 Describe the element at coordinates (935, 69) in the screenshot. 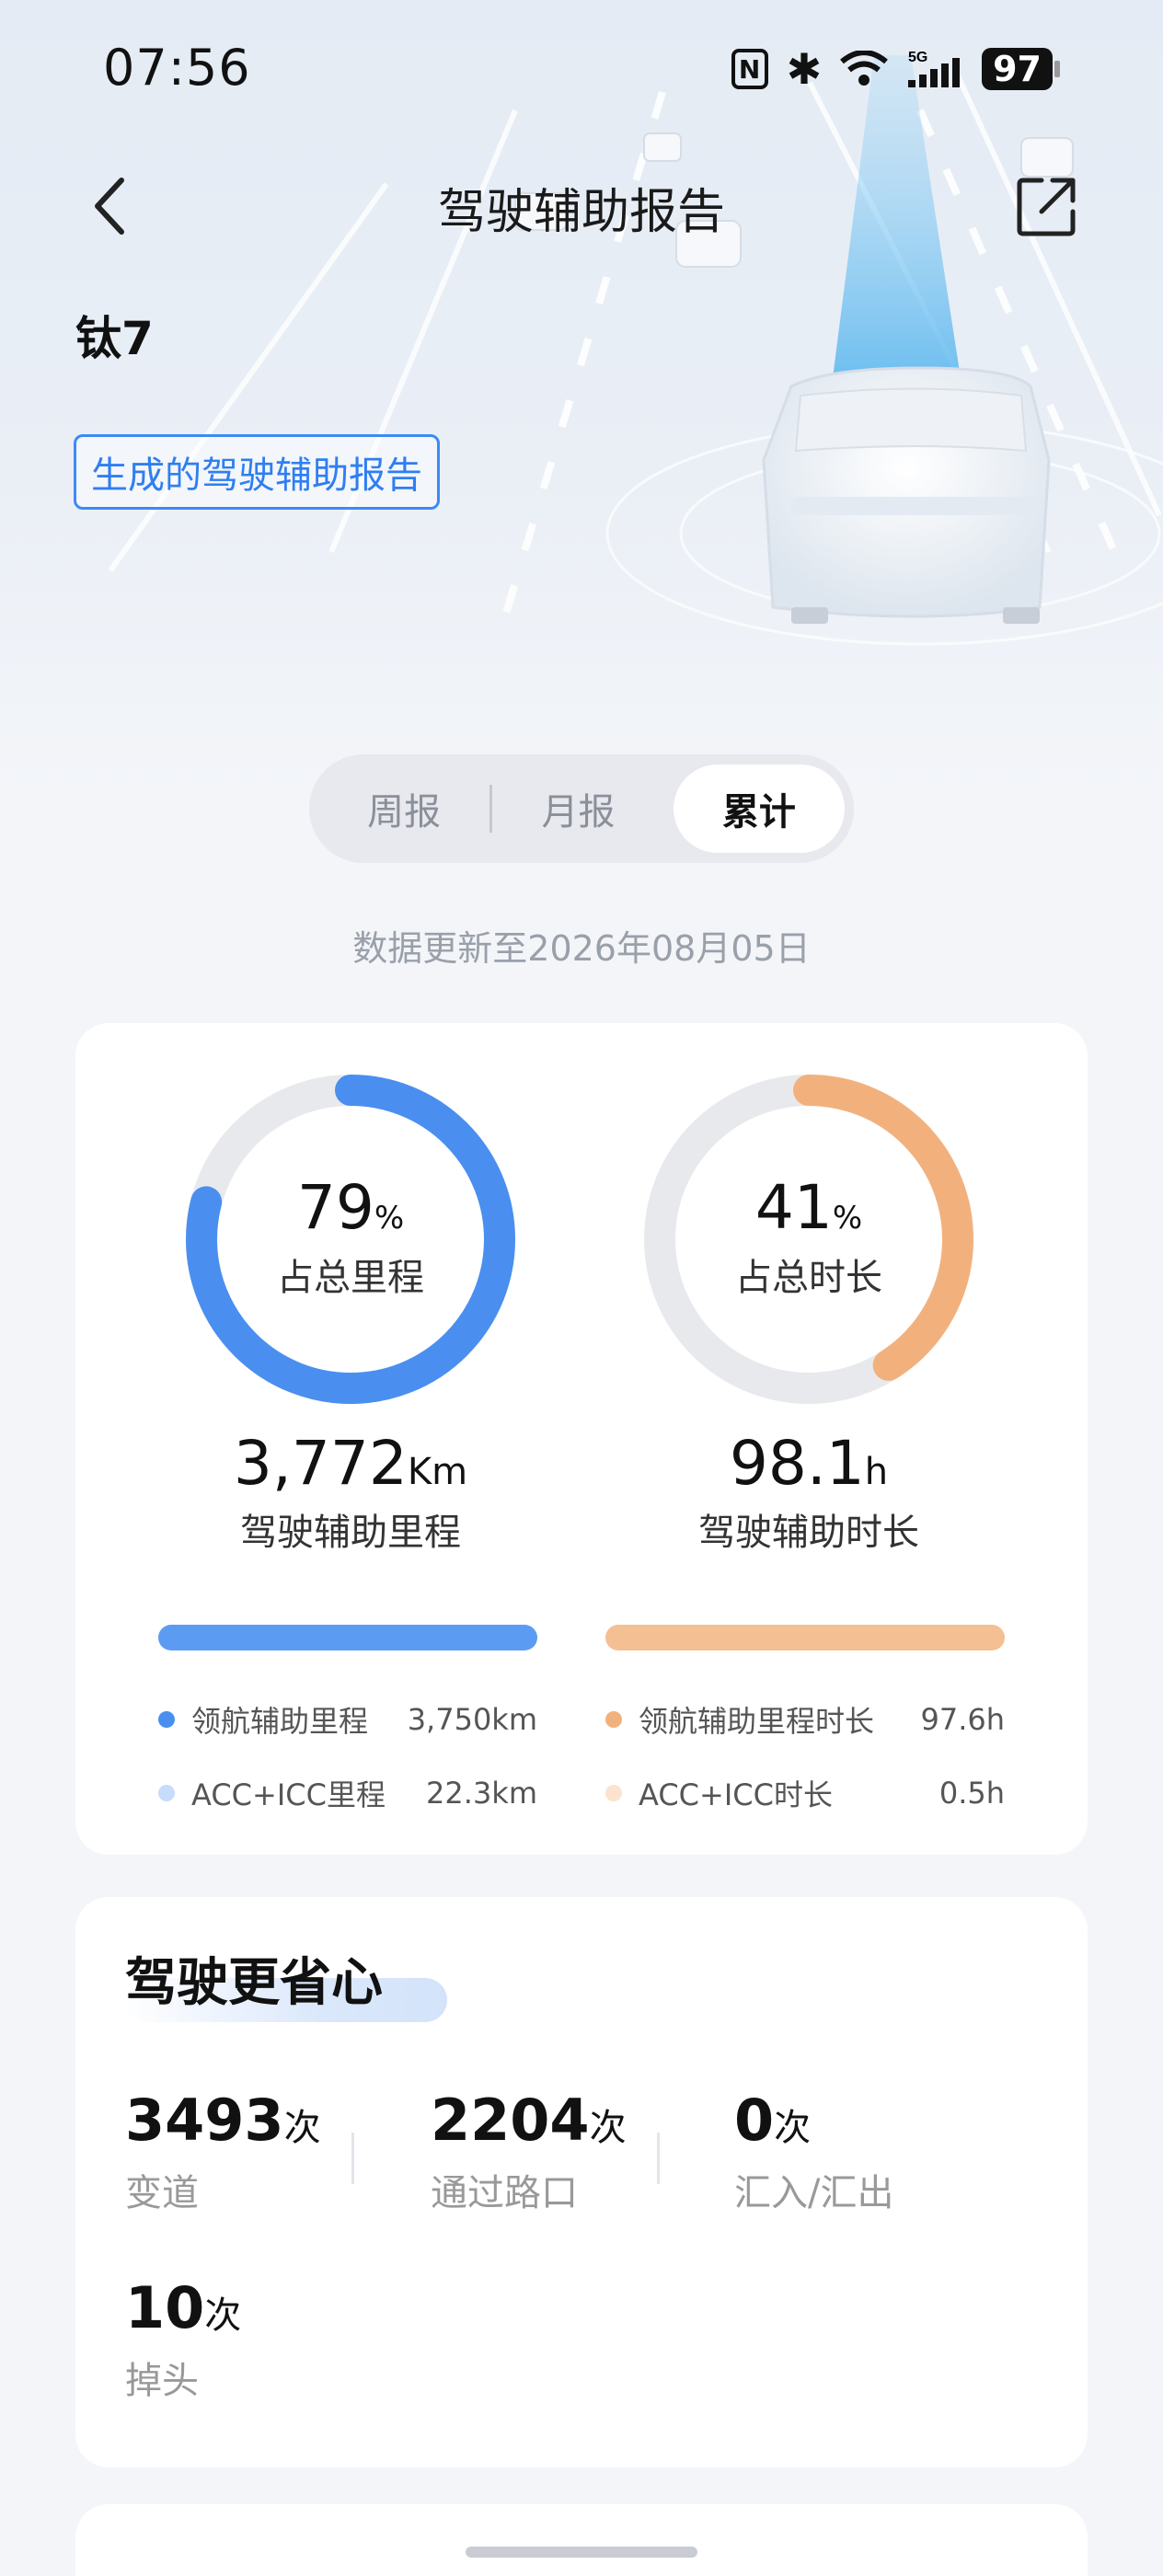

I see `signal-5g-icon: 5G` at that location.